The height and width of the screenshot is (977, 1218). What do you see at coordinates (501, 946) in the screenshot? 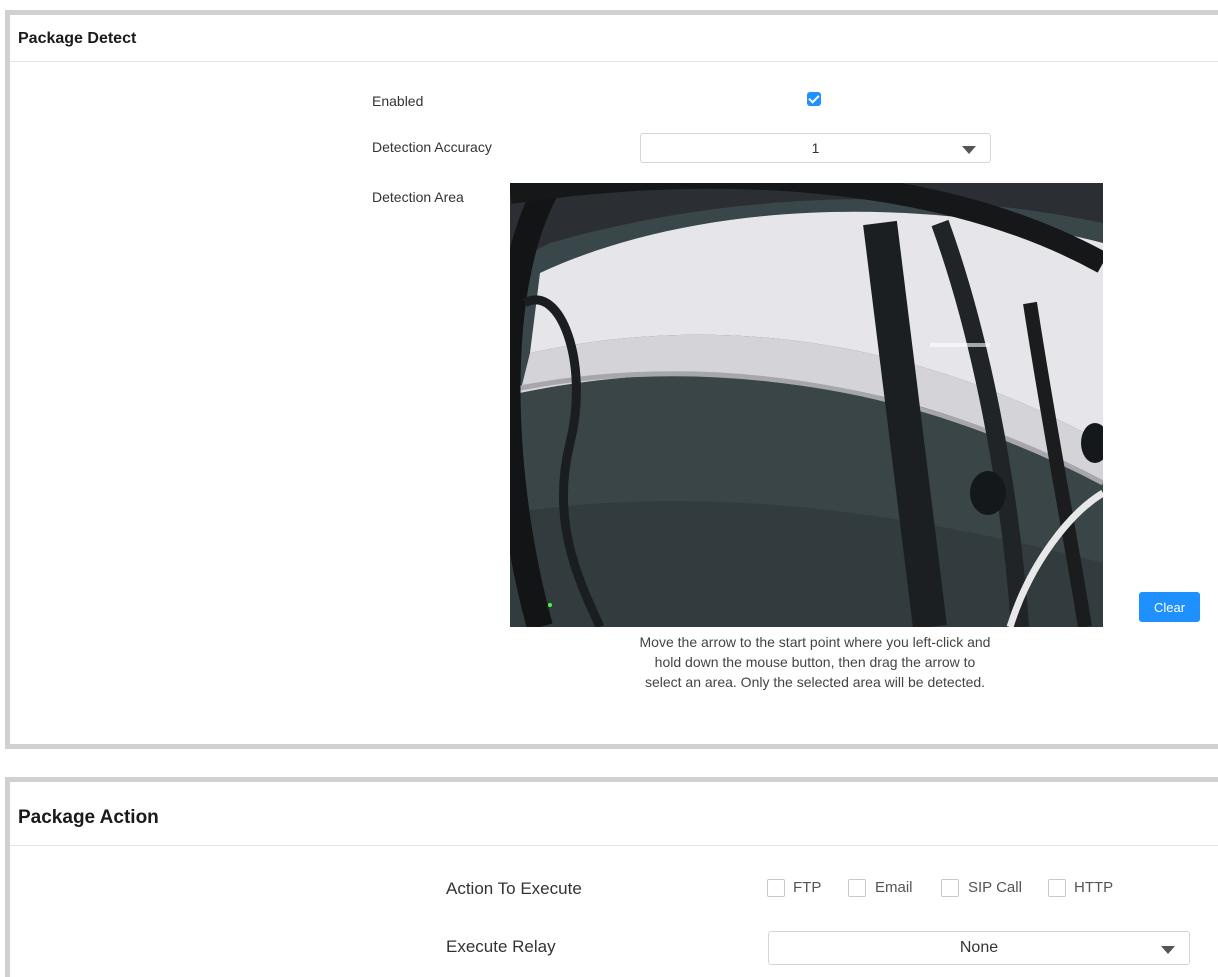
I see `execute-relay-label: Execute Relay` at bounding box center [501, 946].